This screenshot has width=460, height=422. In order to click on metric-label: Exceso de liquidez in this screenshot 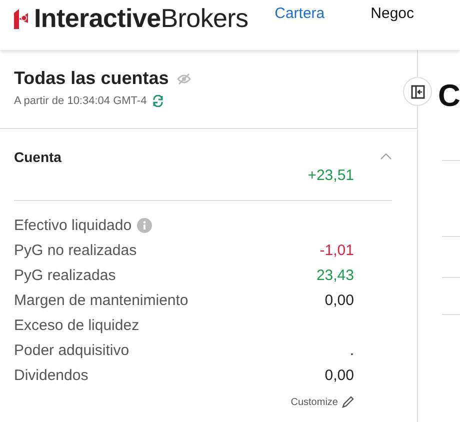, I will do `click(77, 325)`.